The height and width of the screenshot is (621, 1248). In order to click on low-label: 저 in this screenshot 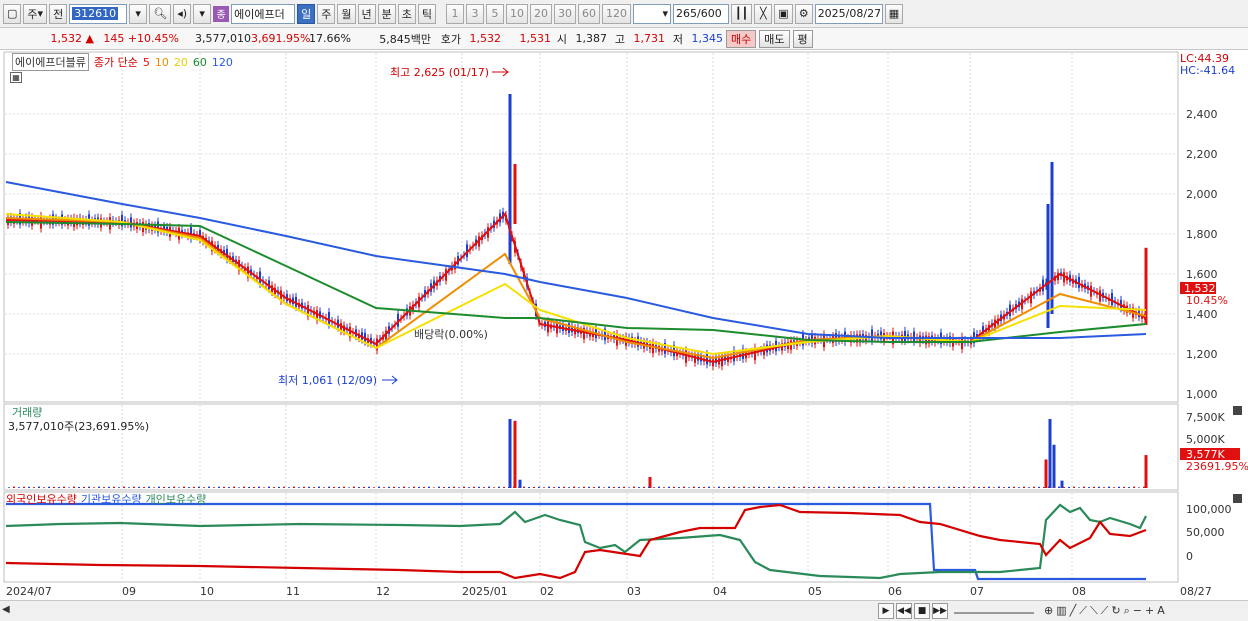, I will do `click(677, 39)`.